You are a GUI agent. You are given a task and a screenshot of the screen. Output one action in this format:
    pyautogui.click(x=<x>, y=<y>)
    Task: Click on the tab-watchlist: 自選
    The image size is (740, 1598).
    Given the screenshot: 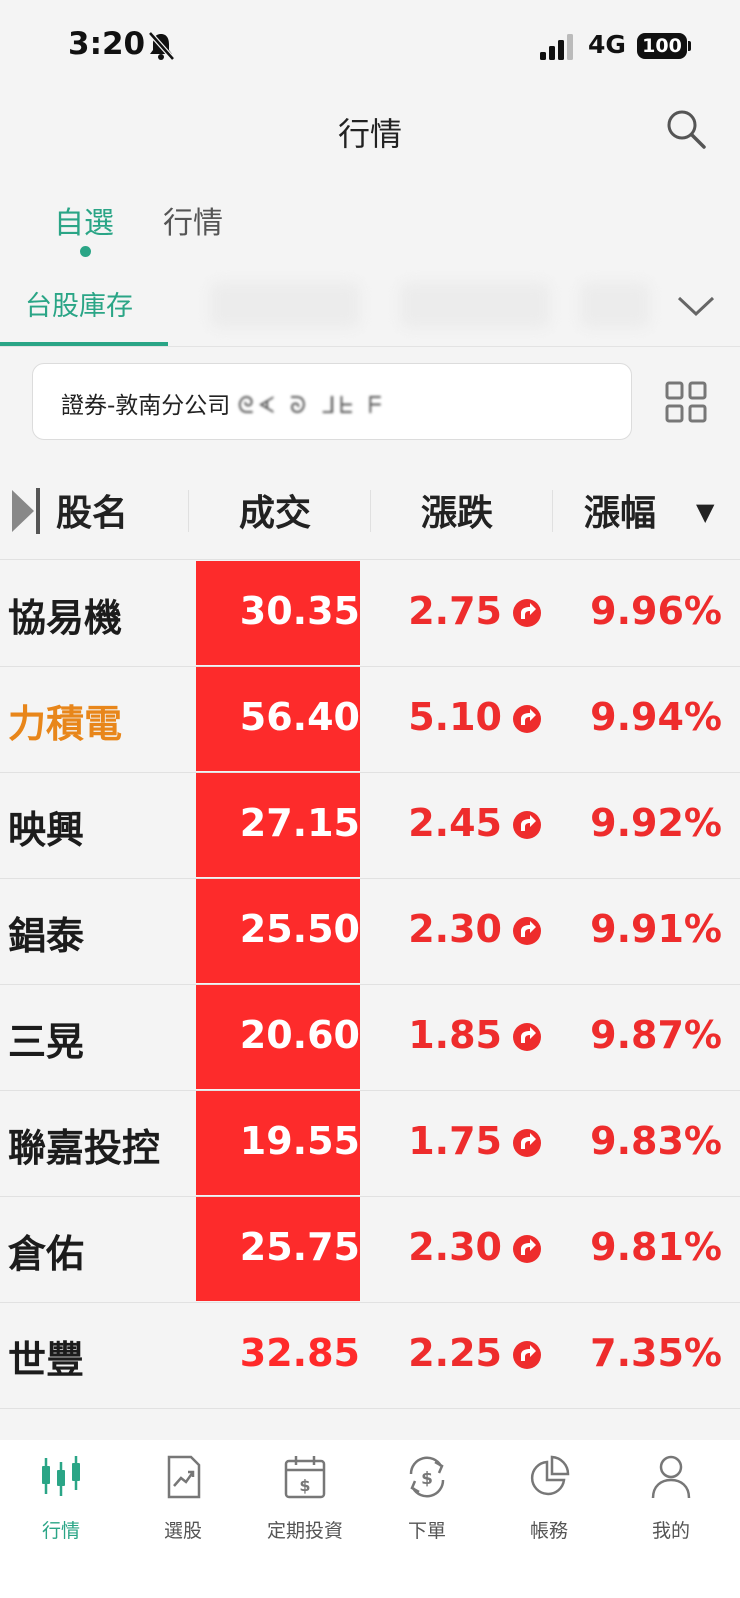 What is the action you would take?
    pyautogui.click(x=84, y=220)
    